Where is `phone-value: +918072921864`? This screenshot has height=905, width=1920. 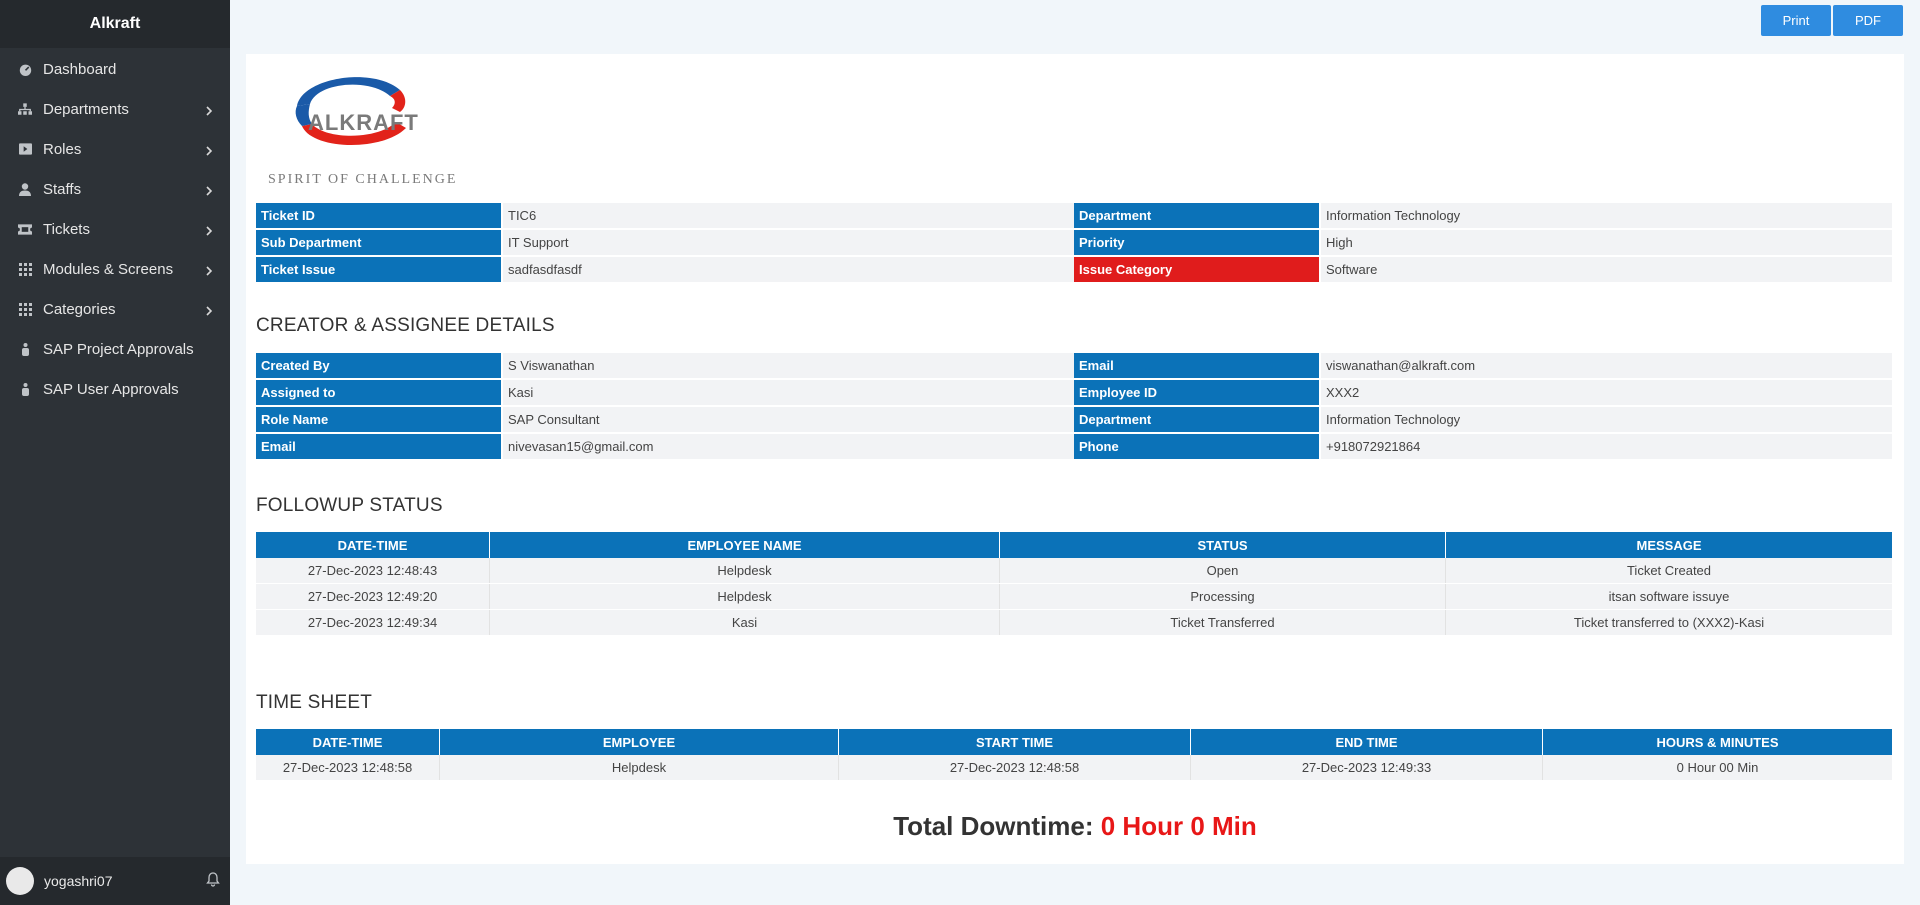 phone-value: +918072921864 is located at coordinates (1606, 446).